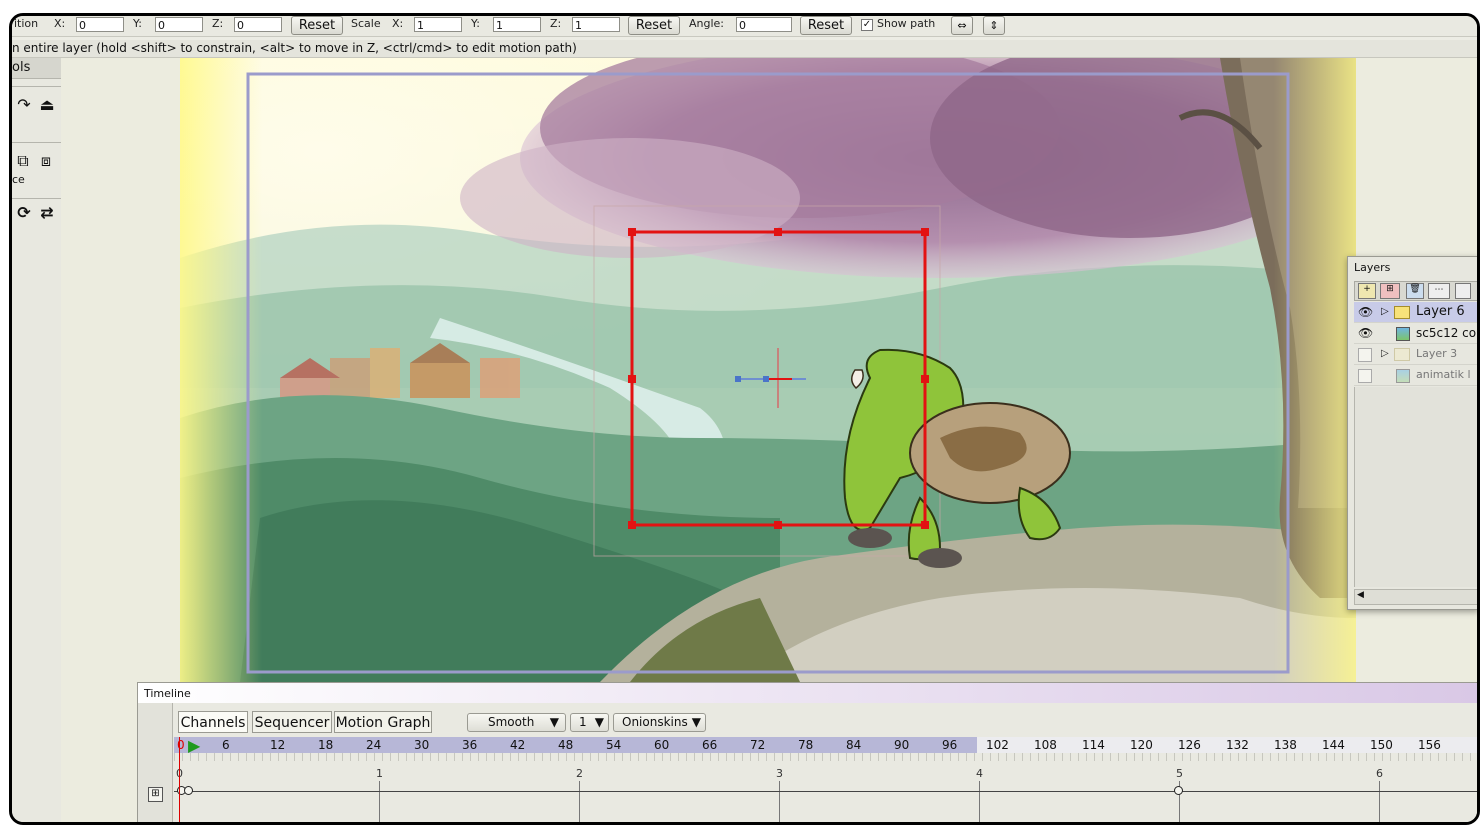 This screenshot has height=833, width=1484. What do you see at coordinates (596, 24) in the screenshot?
I see `scale-z-input: 1` at bounding box center [596, 24].